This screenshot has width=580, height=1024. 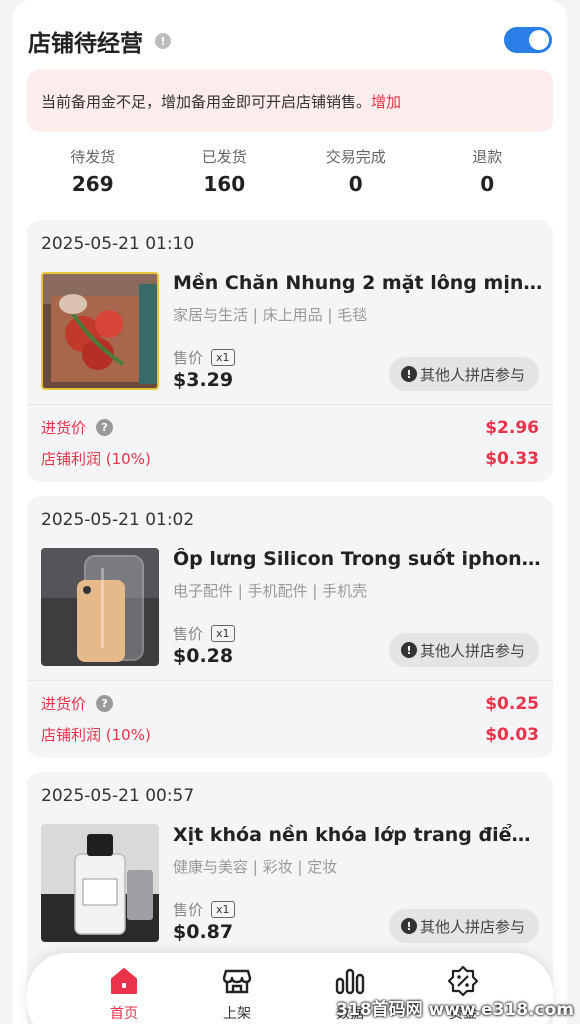 I want to click on tab-label: 首页, so click(x=124, y=1014).